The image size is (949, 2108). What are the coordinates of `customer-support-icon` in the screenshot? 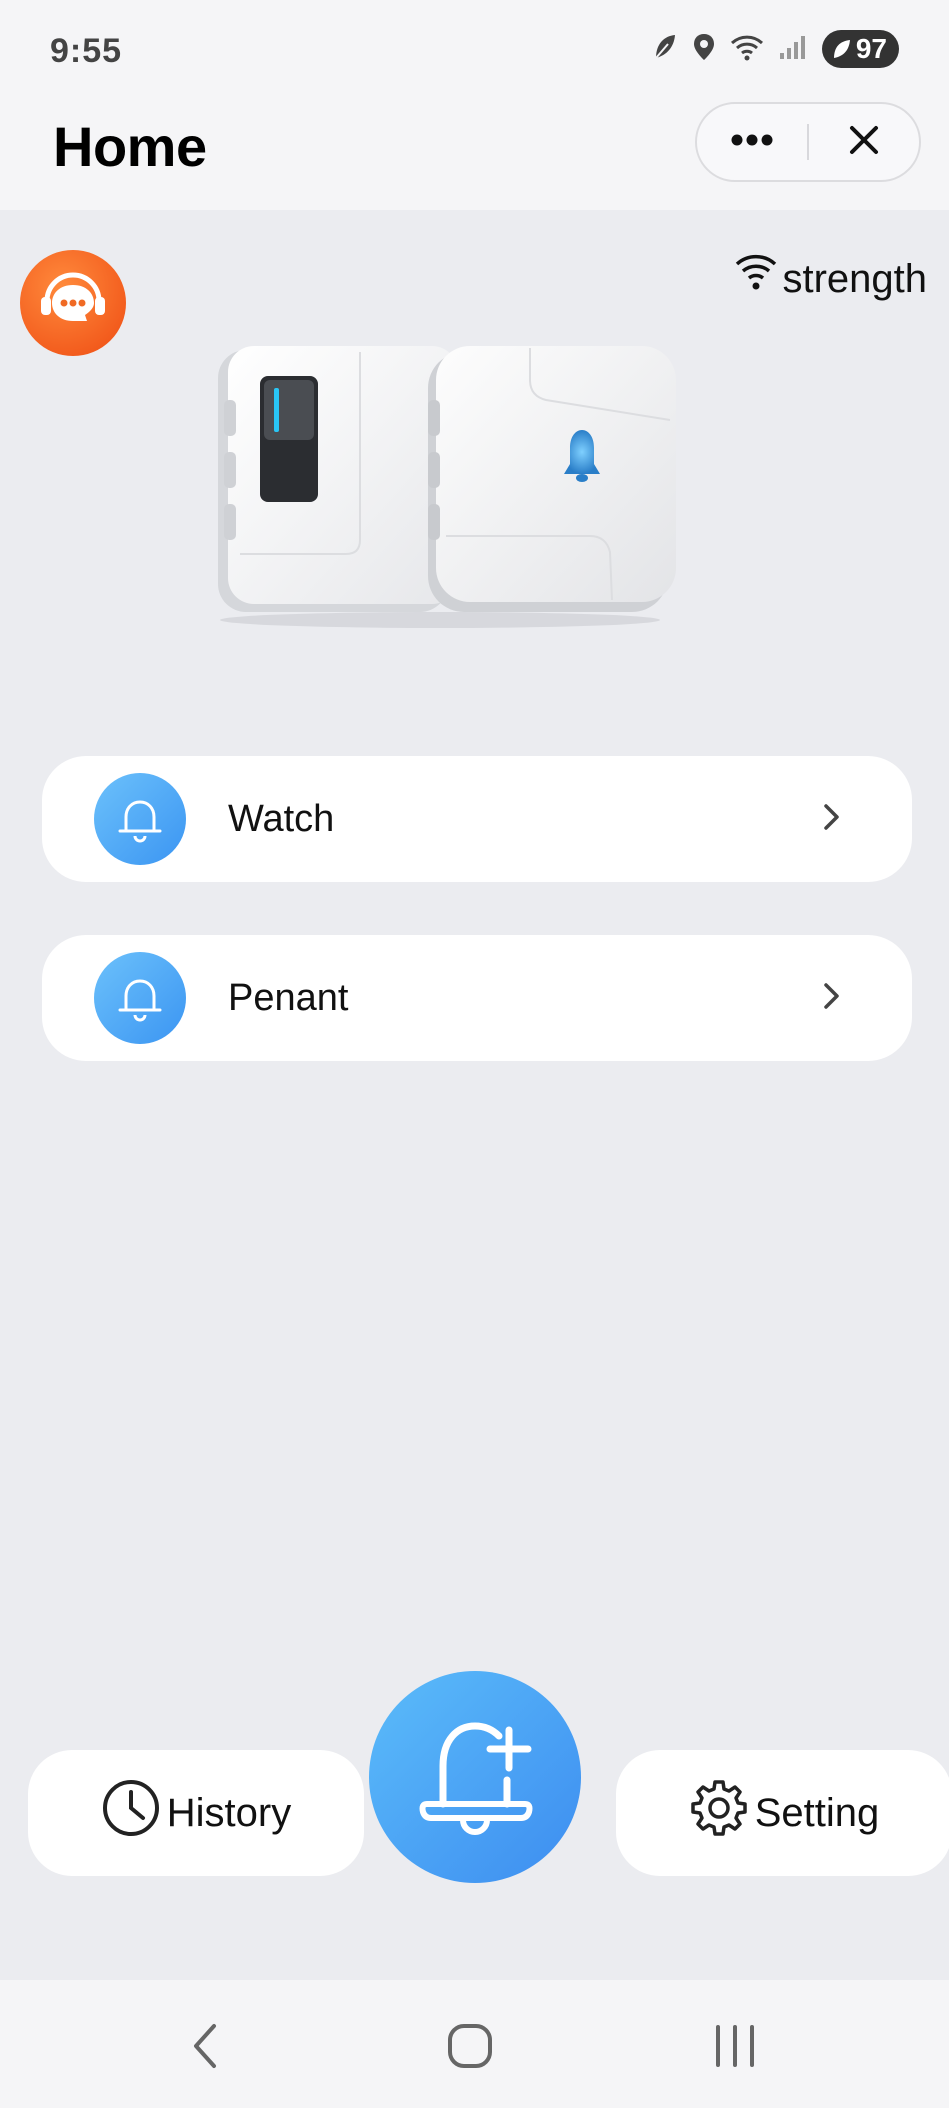 It's located at (73, 303).